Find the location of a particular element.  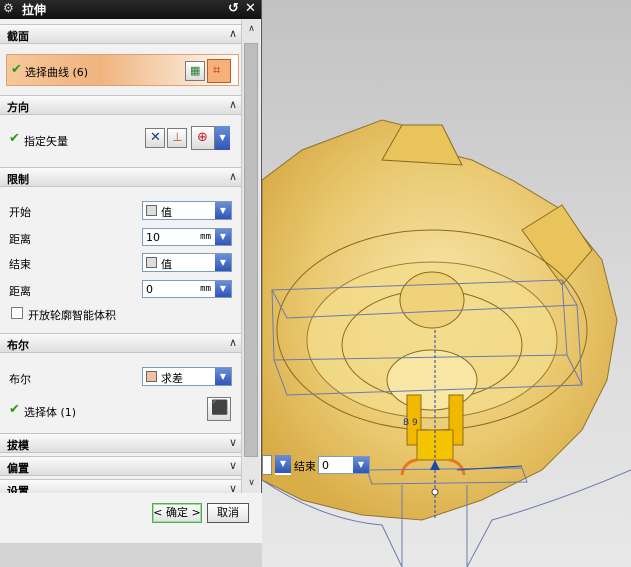

start-distance-label: 距离 is located at coordinates (20, 239).